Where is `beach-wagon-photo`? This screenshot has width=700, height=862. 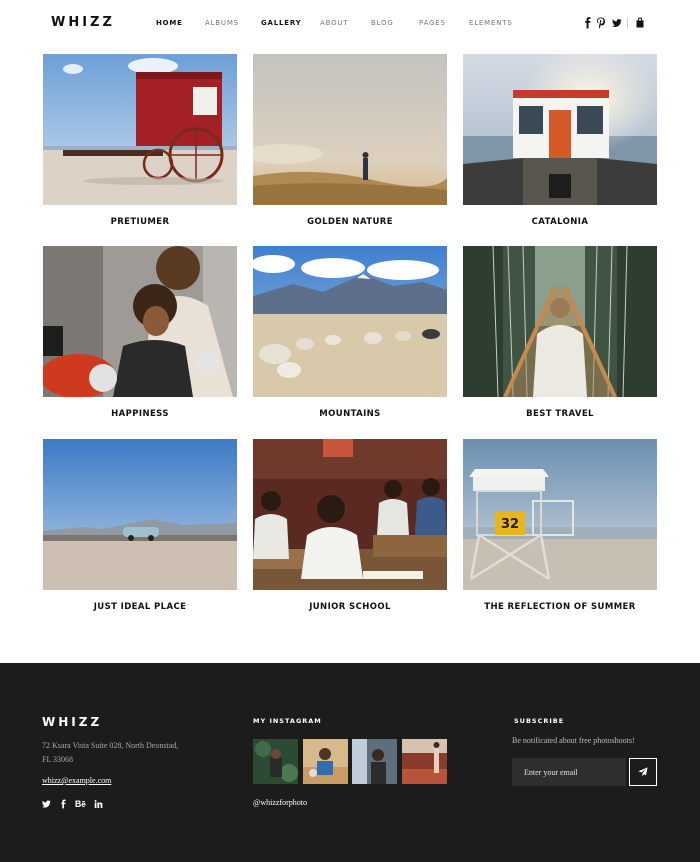
beach-wagon-photo is located at coordinates (140, 129).